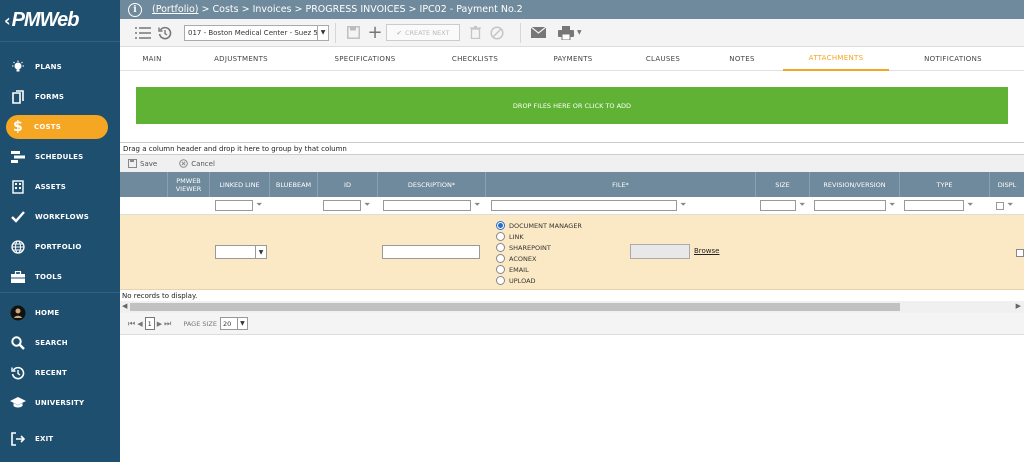  Describe the element at coordinates (836, 59) in the screenshot. I see `tab-attachments: ATTACHMENTS` at that location.